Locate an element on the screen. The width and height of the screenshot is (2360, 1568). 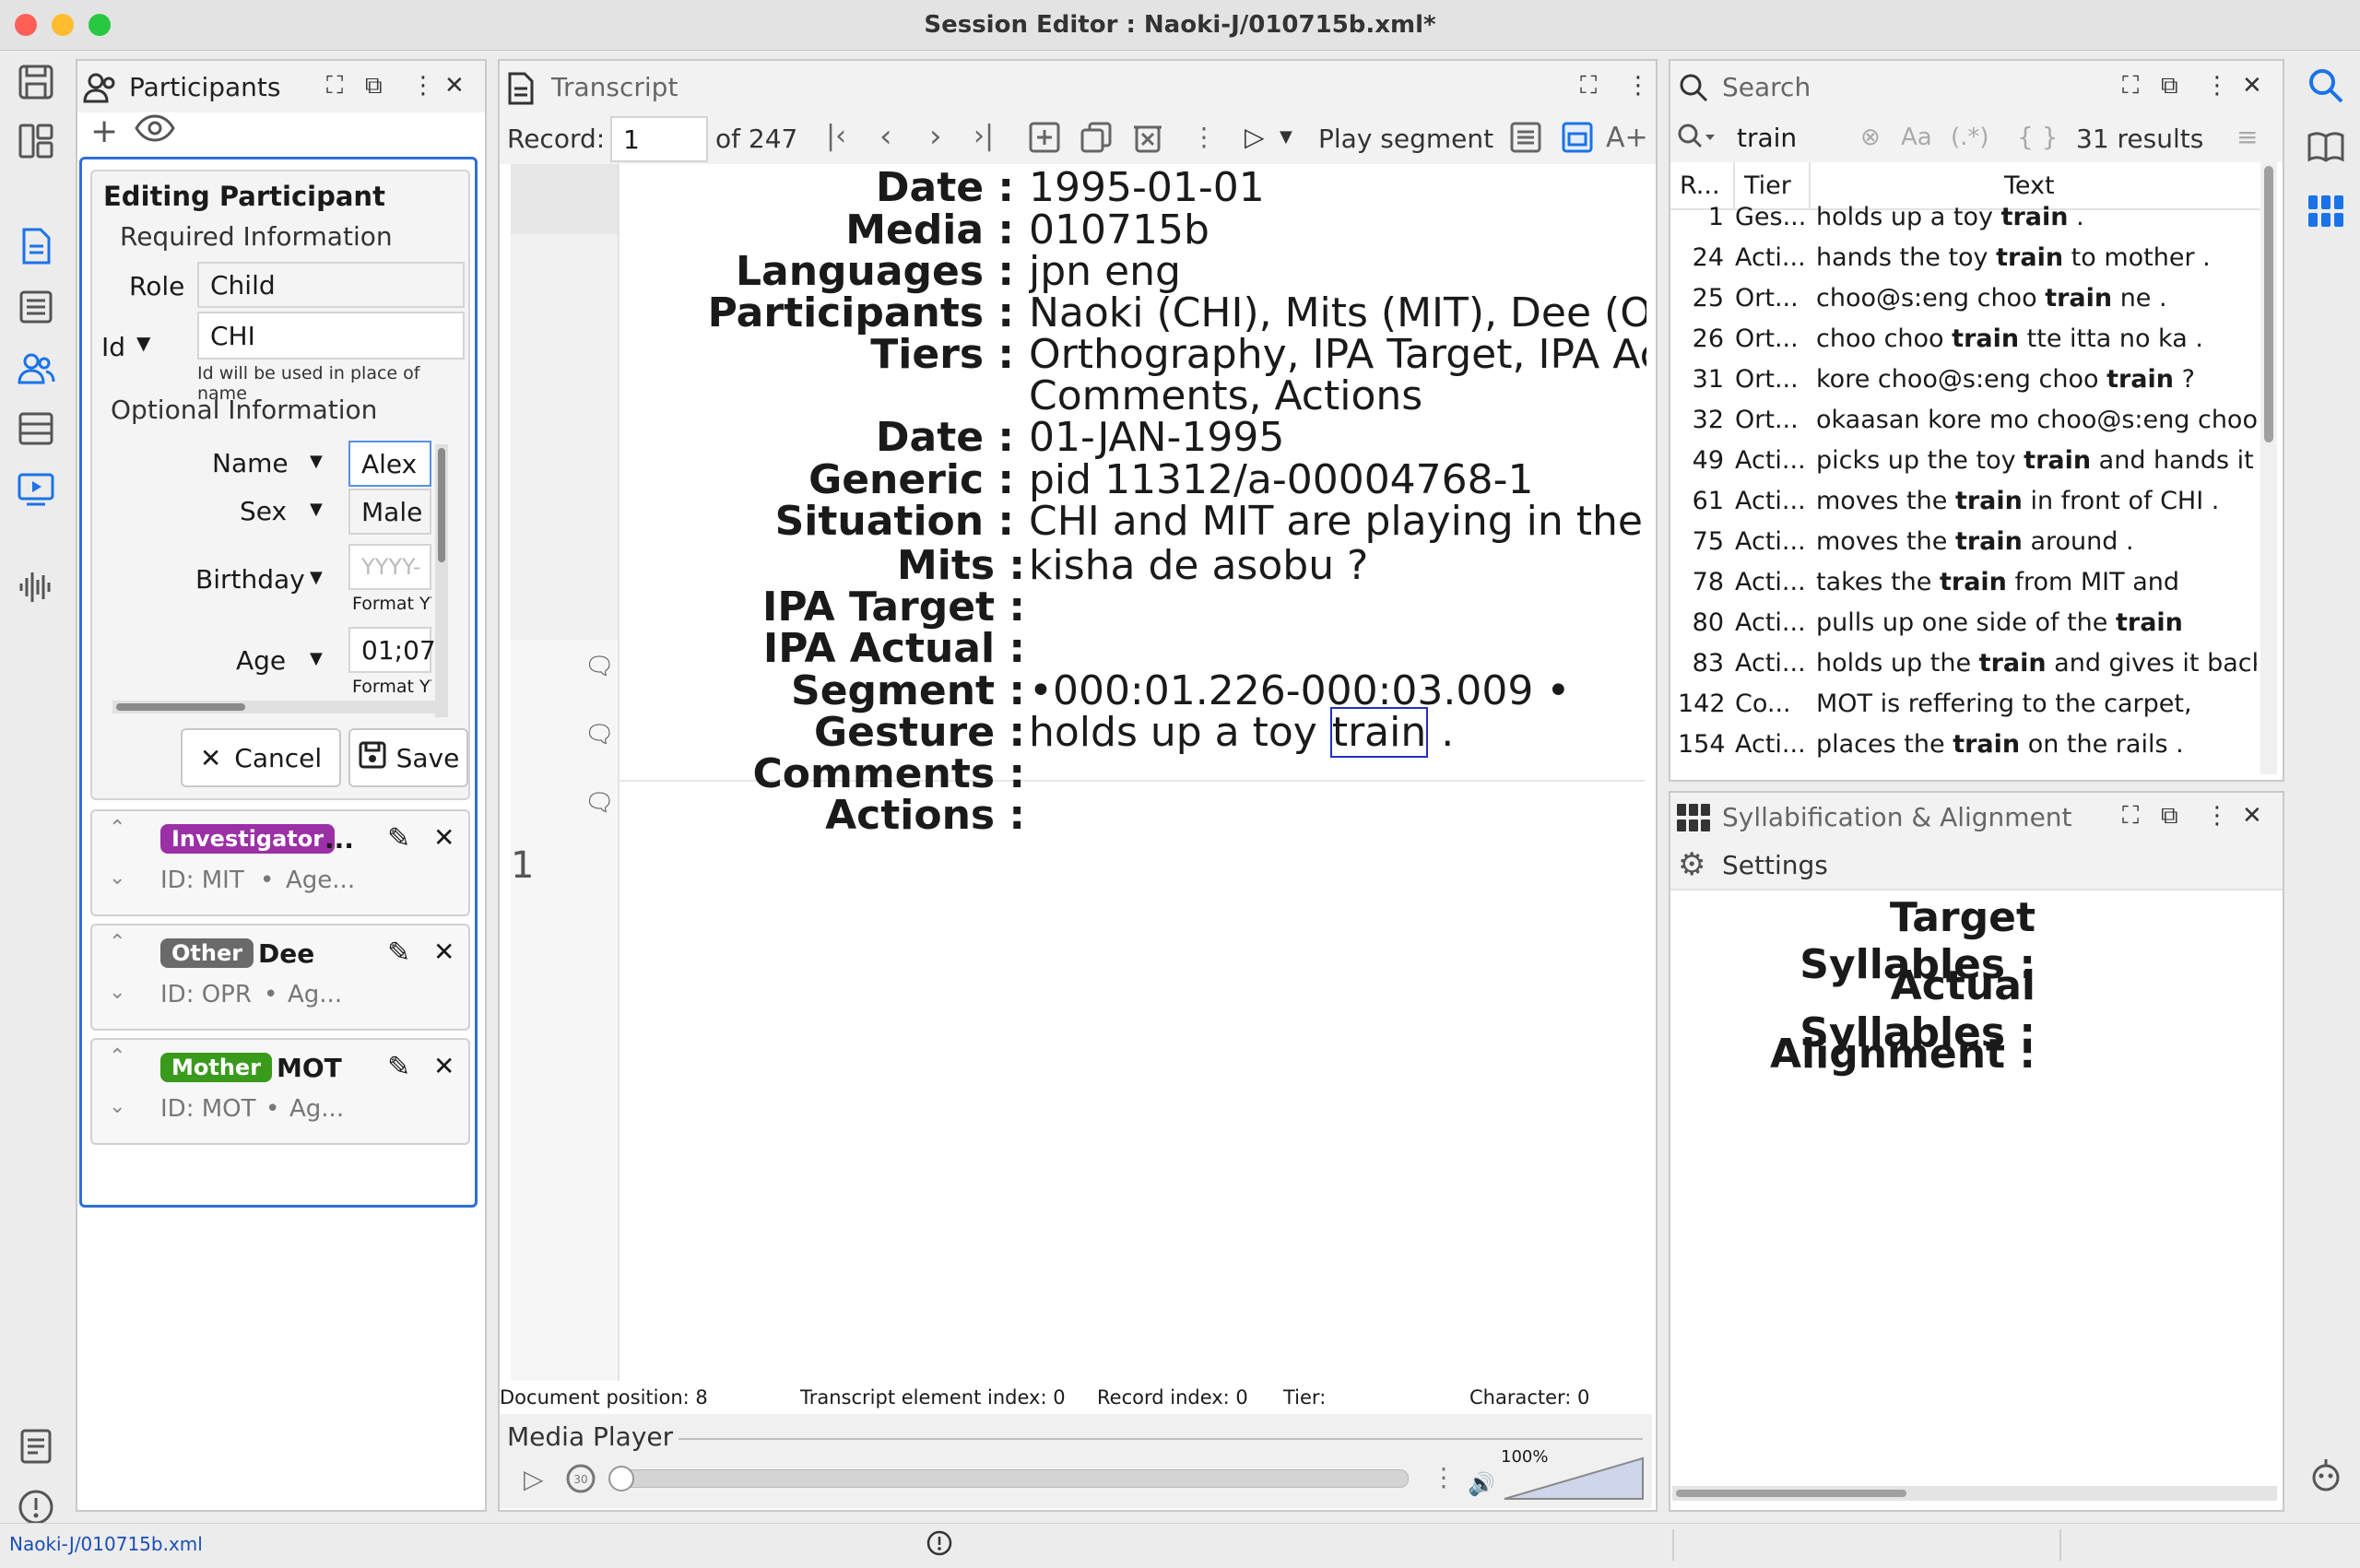
header-tier-value: Naoki (CHI), Mits (MIT), Dee (OPR), M is located at coordinates (1337, 312).